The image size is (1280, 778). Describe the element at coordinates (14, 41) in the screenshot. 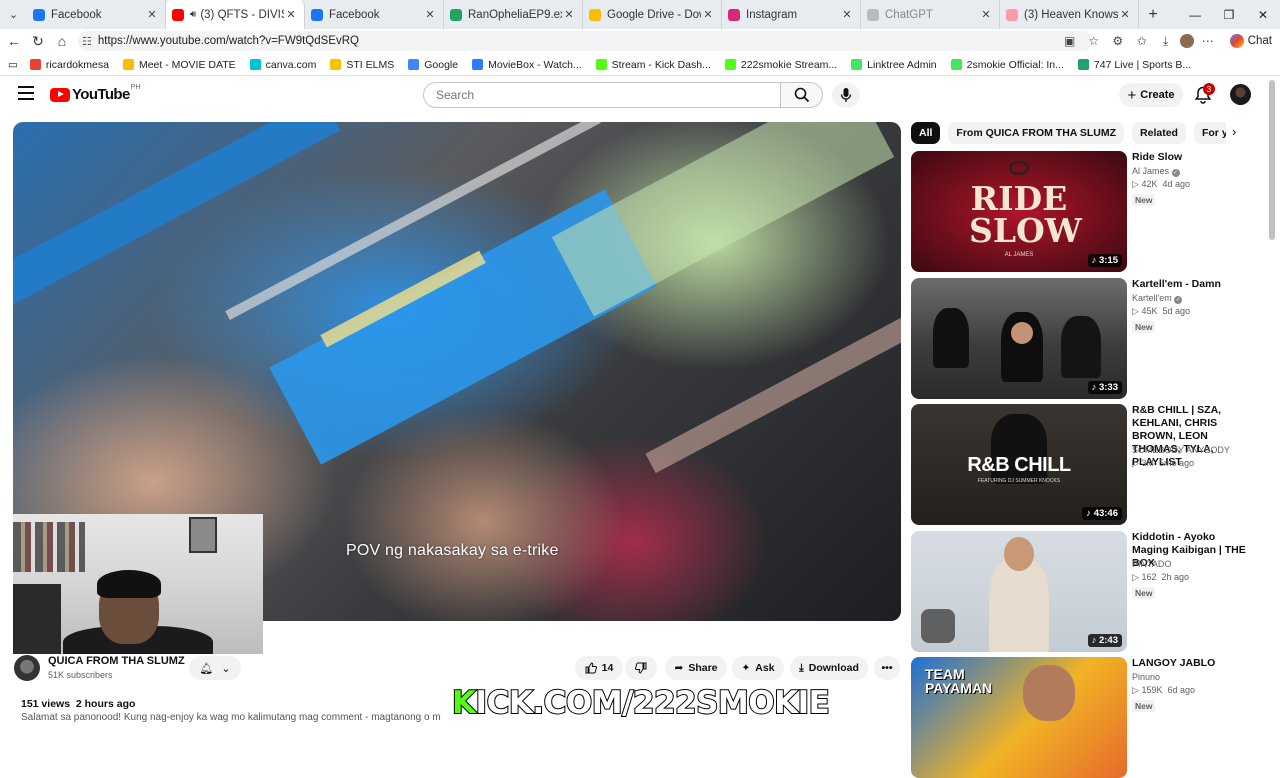

I see `back-icon: ←` at that location.